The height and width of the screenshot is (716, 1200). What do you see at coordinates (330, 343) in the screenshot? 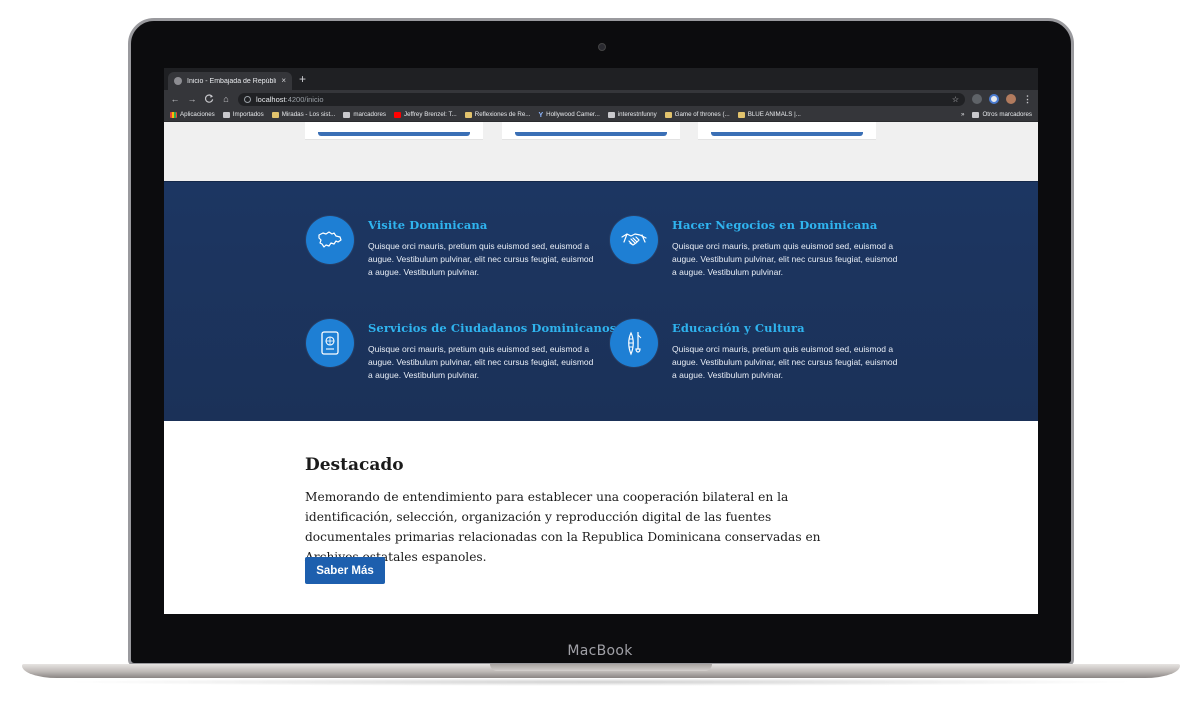
I see `passport-icon` at bounding box center [330, 343].